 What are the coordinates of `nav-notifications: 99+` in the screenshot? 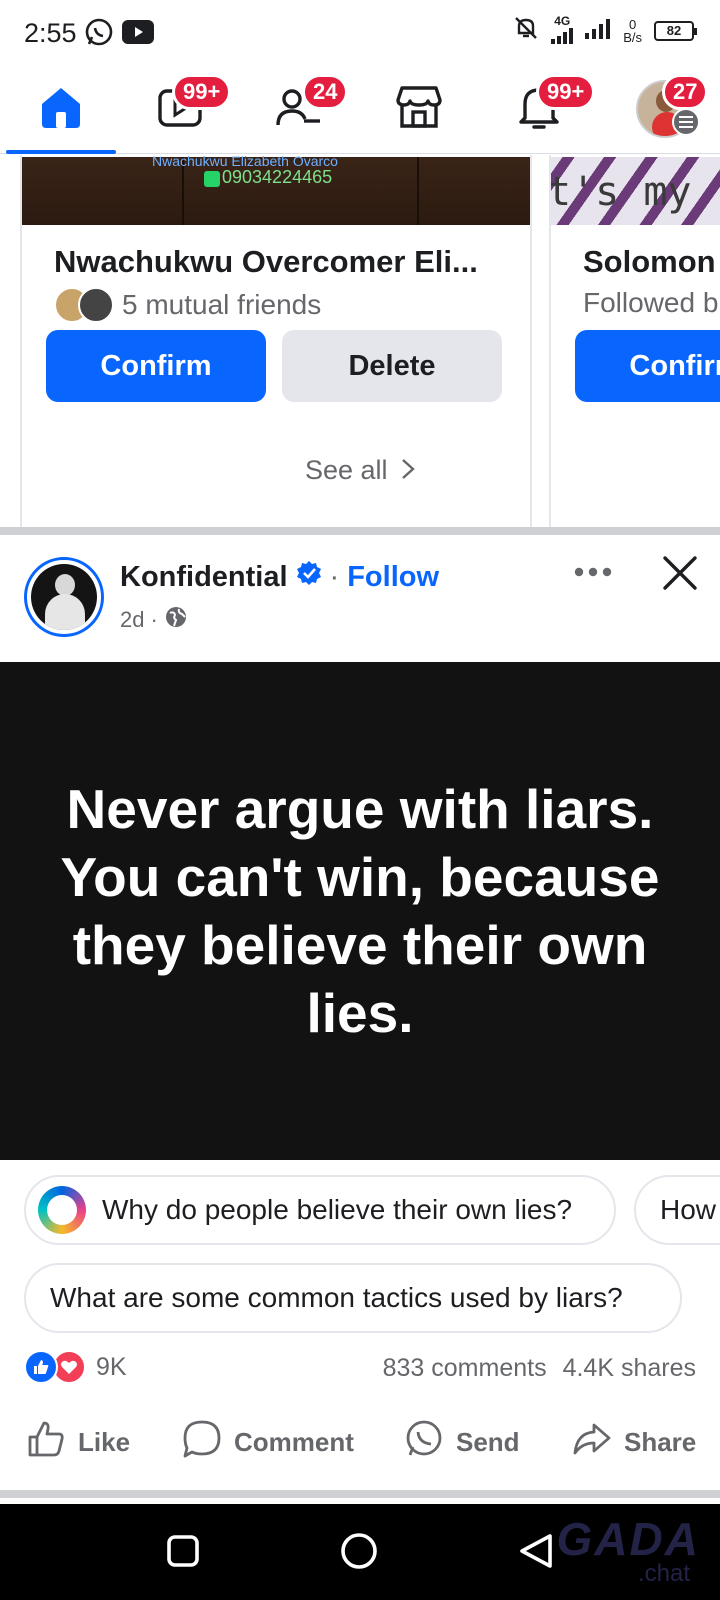 It's located at (540, 109).